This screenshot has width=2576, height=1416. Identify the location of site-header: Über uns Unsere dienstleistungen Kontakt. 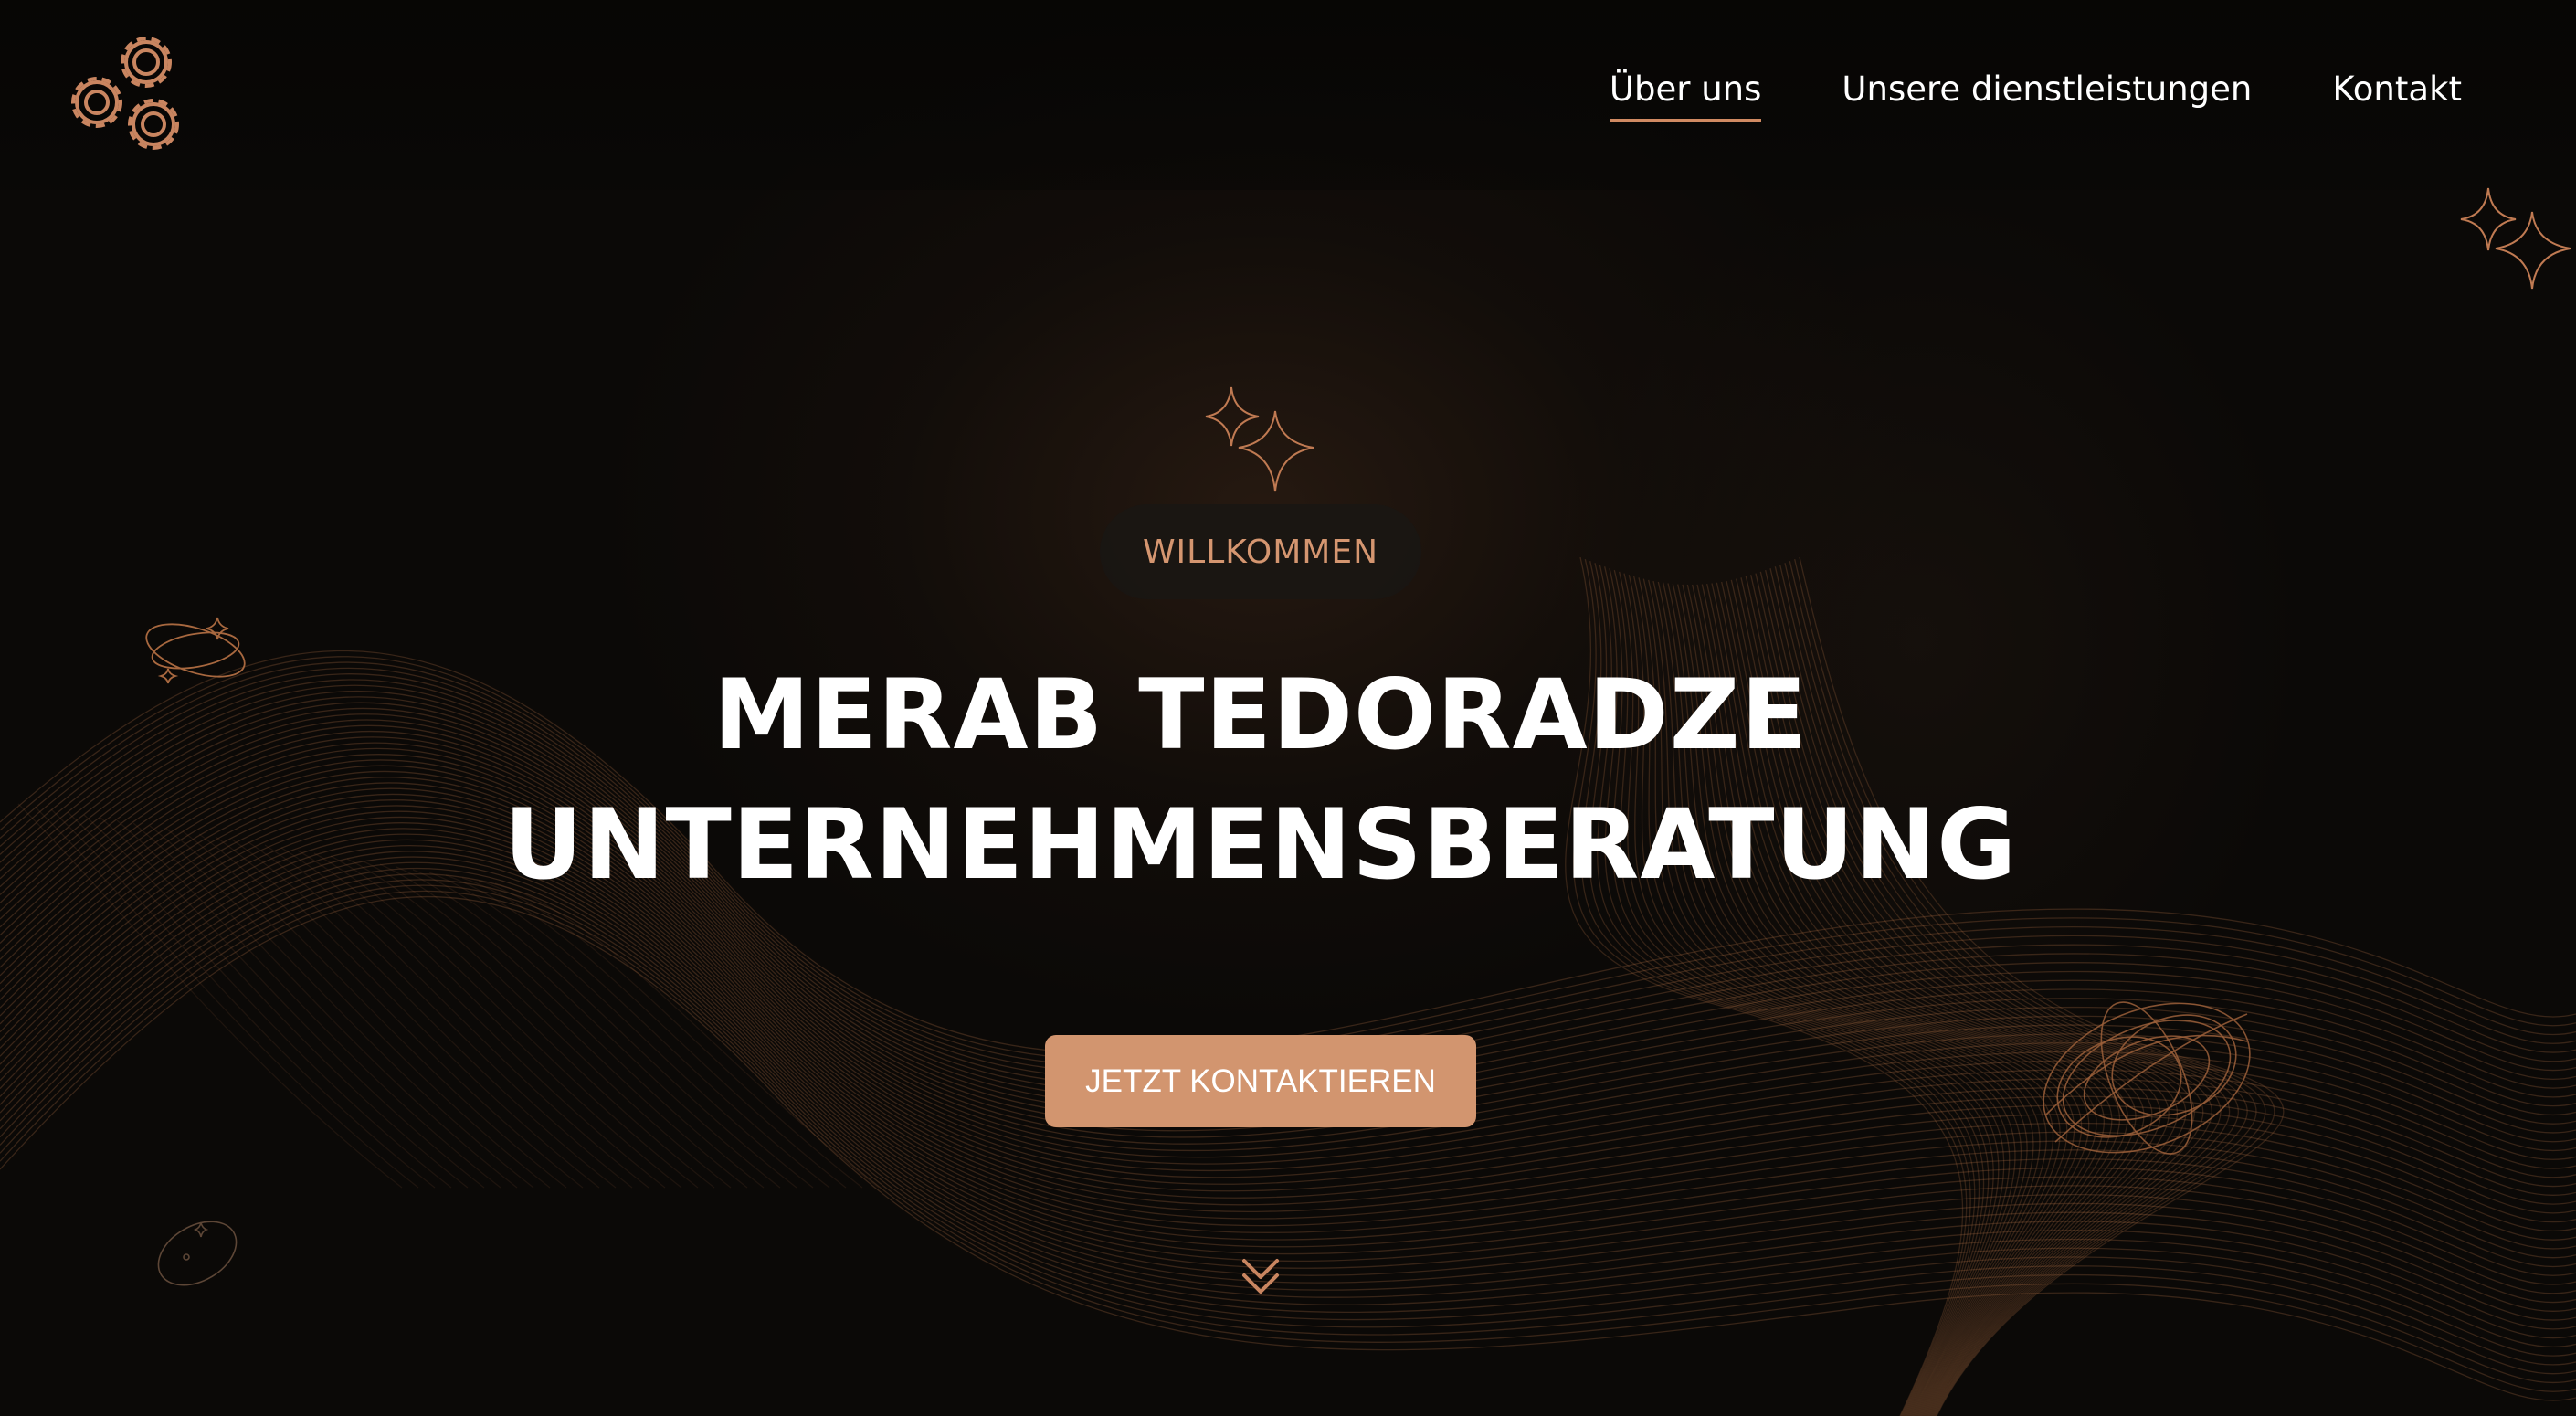
(1288, 95).